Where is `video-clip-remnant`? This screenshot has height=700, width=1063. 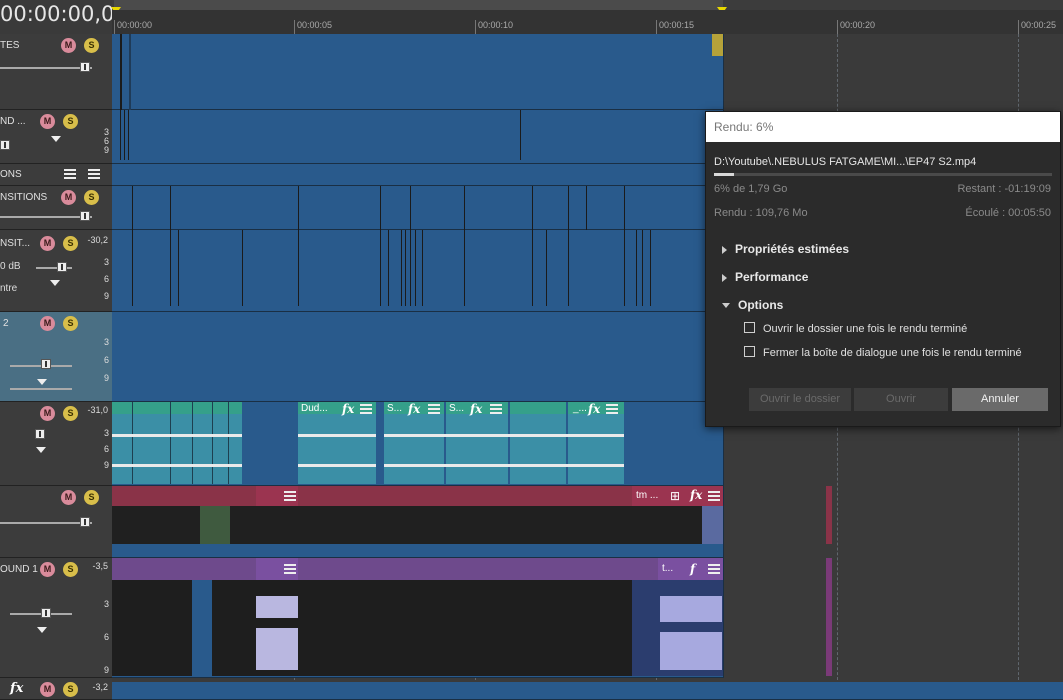 video-clip-remnant is located at coordinates (829, 515).